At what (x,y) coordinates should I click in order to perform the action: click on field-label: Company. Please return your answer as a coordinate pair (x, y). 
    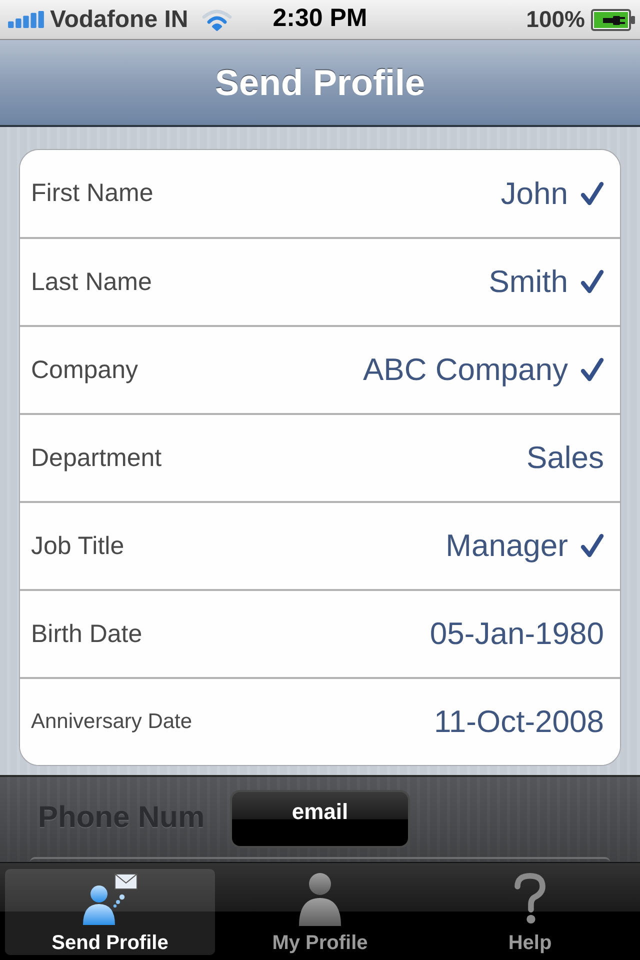
    Looking at the image, I should click on (85, 370).